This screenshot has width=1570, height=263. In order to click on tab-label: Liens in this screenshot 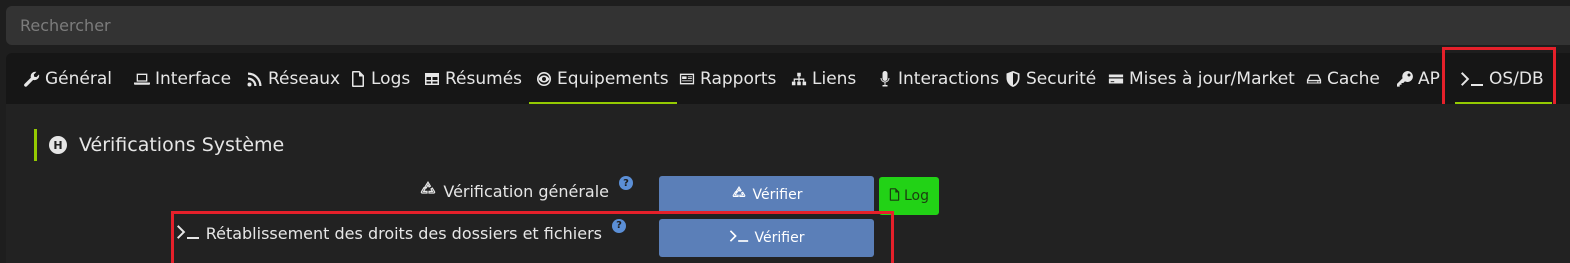, I will do `click(834, 78)`.